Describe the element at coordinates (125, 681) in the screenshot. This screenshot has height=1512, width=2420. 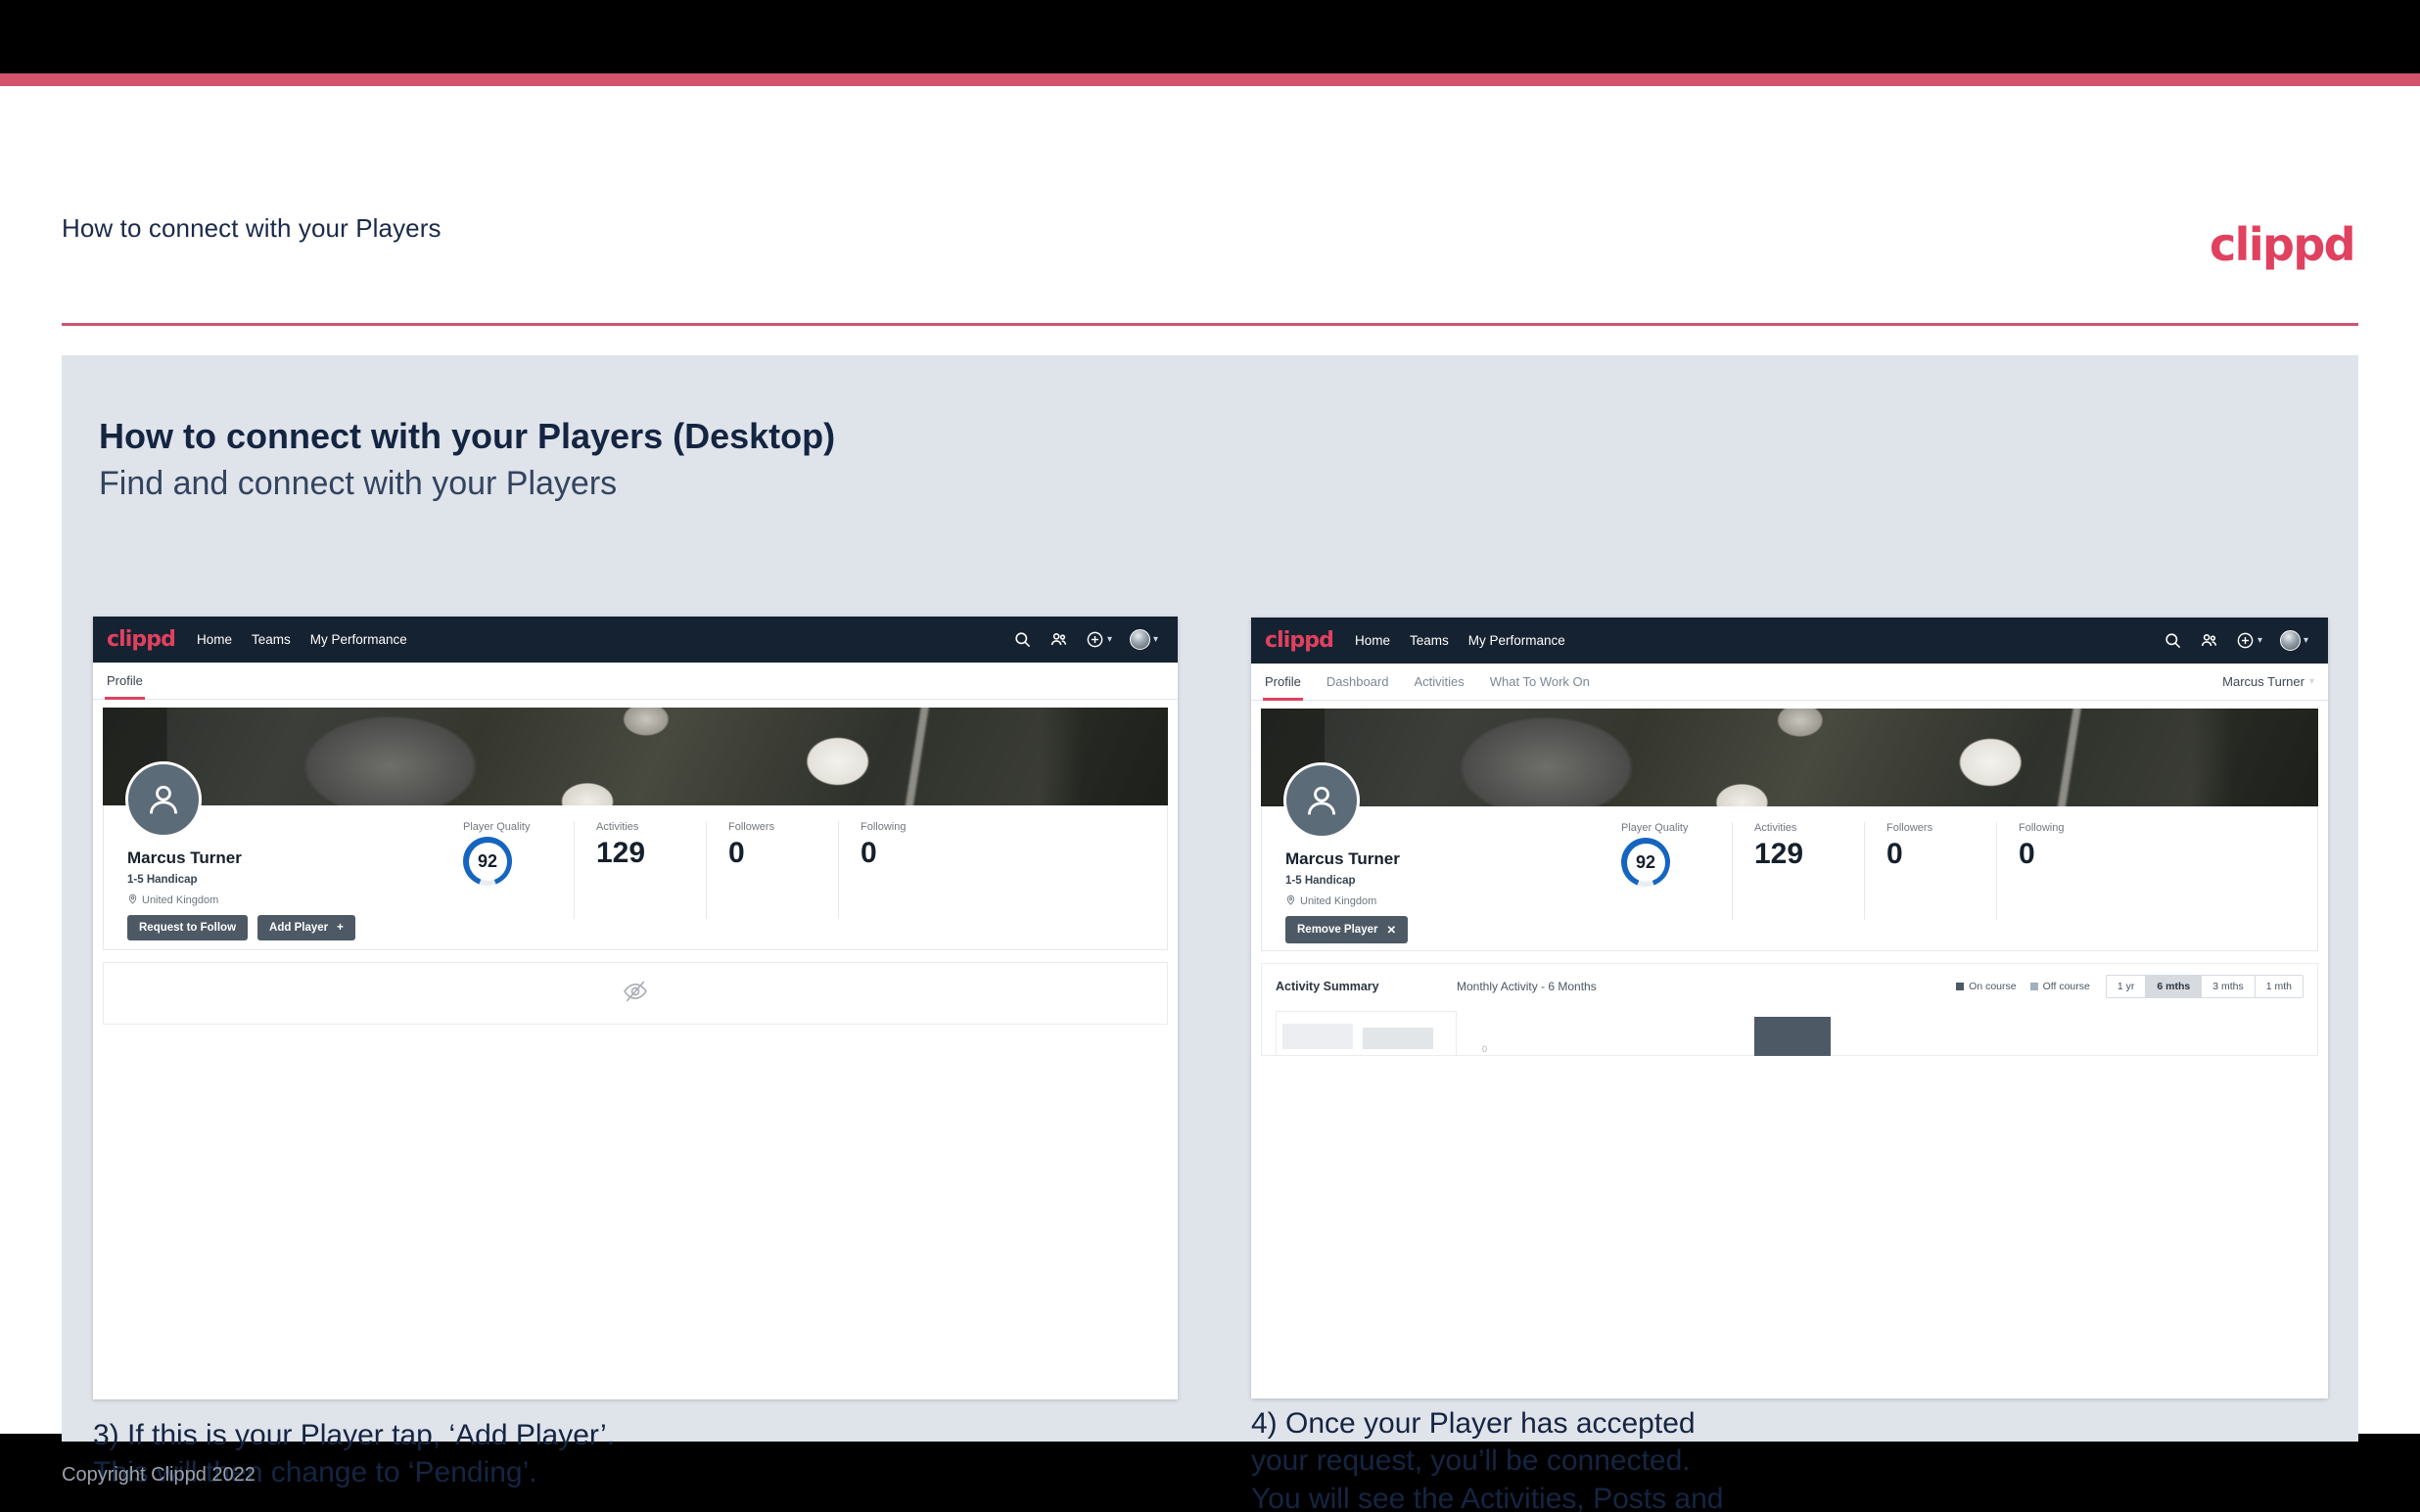
I see `tab-profile-left: Profile` at that location.